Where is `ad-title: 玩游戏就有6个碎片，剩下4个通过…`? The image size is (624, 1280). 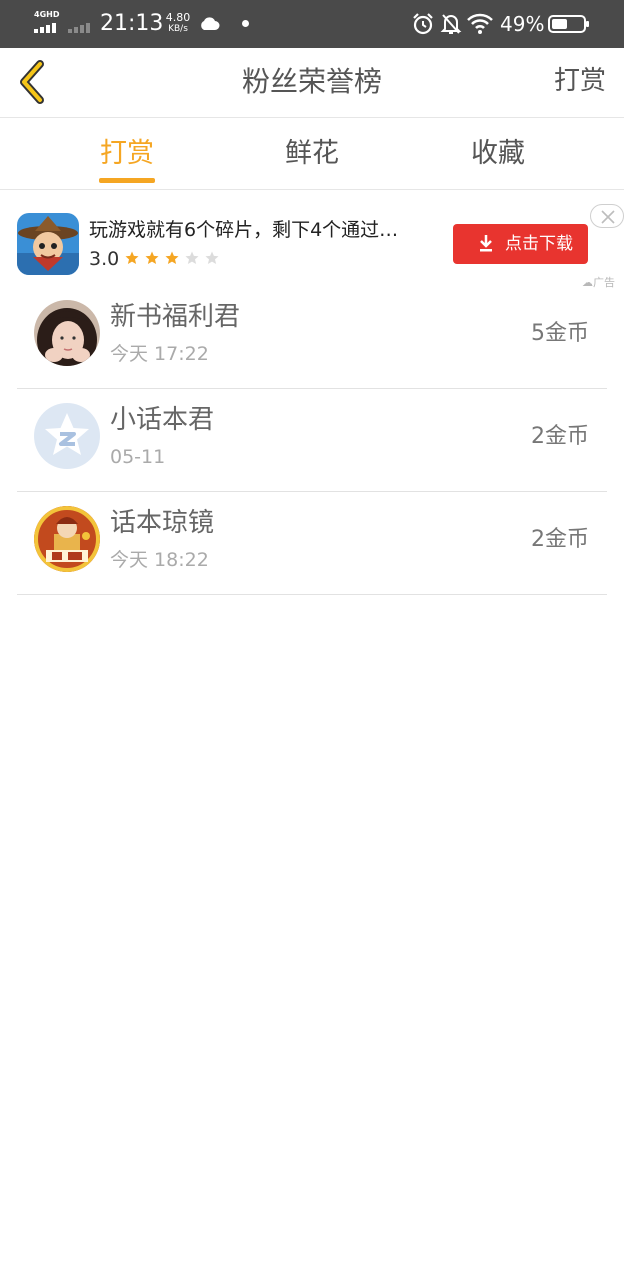
ad-title: 玩游戏就有6个碎片，剩下4个通过… is located at coordinates (244, 230).